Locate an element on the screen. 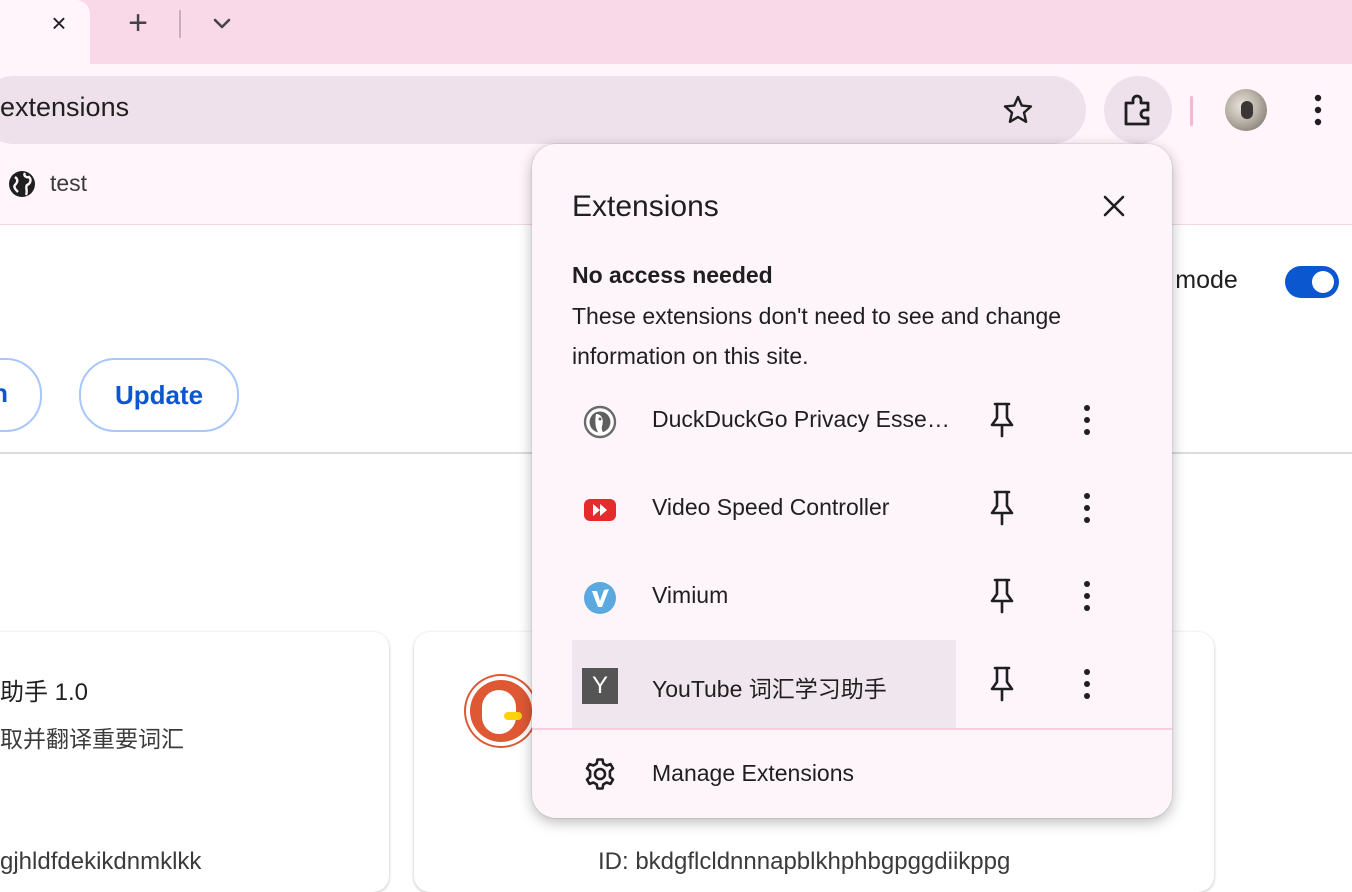 This screenshot has height=892, width=1352. bookmark-item-test: test is located at coordinates (68, 183).